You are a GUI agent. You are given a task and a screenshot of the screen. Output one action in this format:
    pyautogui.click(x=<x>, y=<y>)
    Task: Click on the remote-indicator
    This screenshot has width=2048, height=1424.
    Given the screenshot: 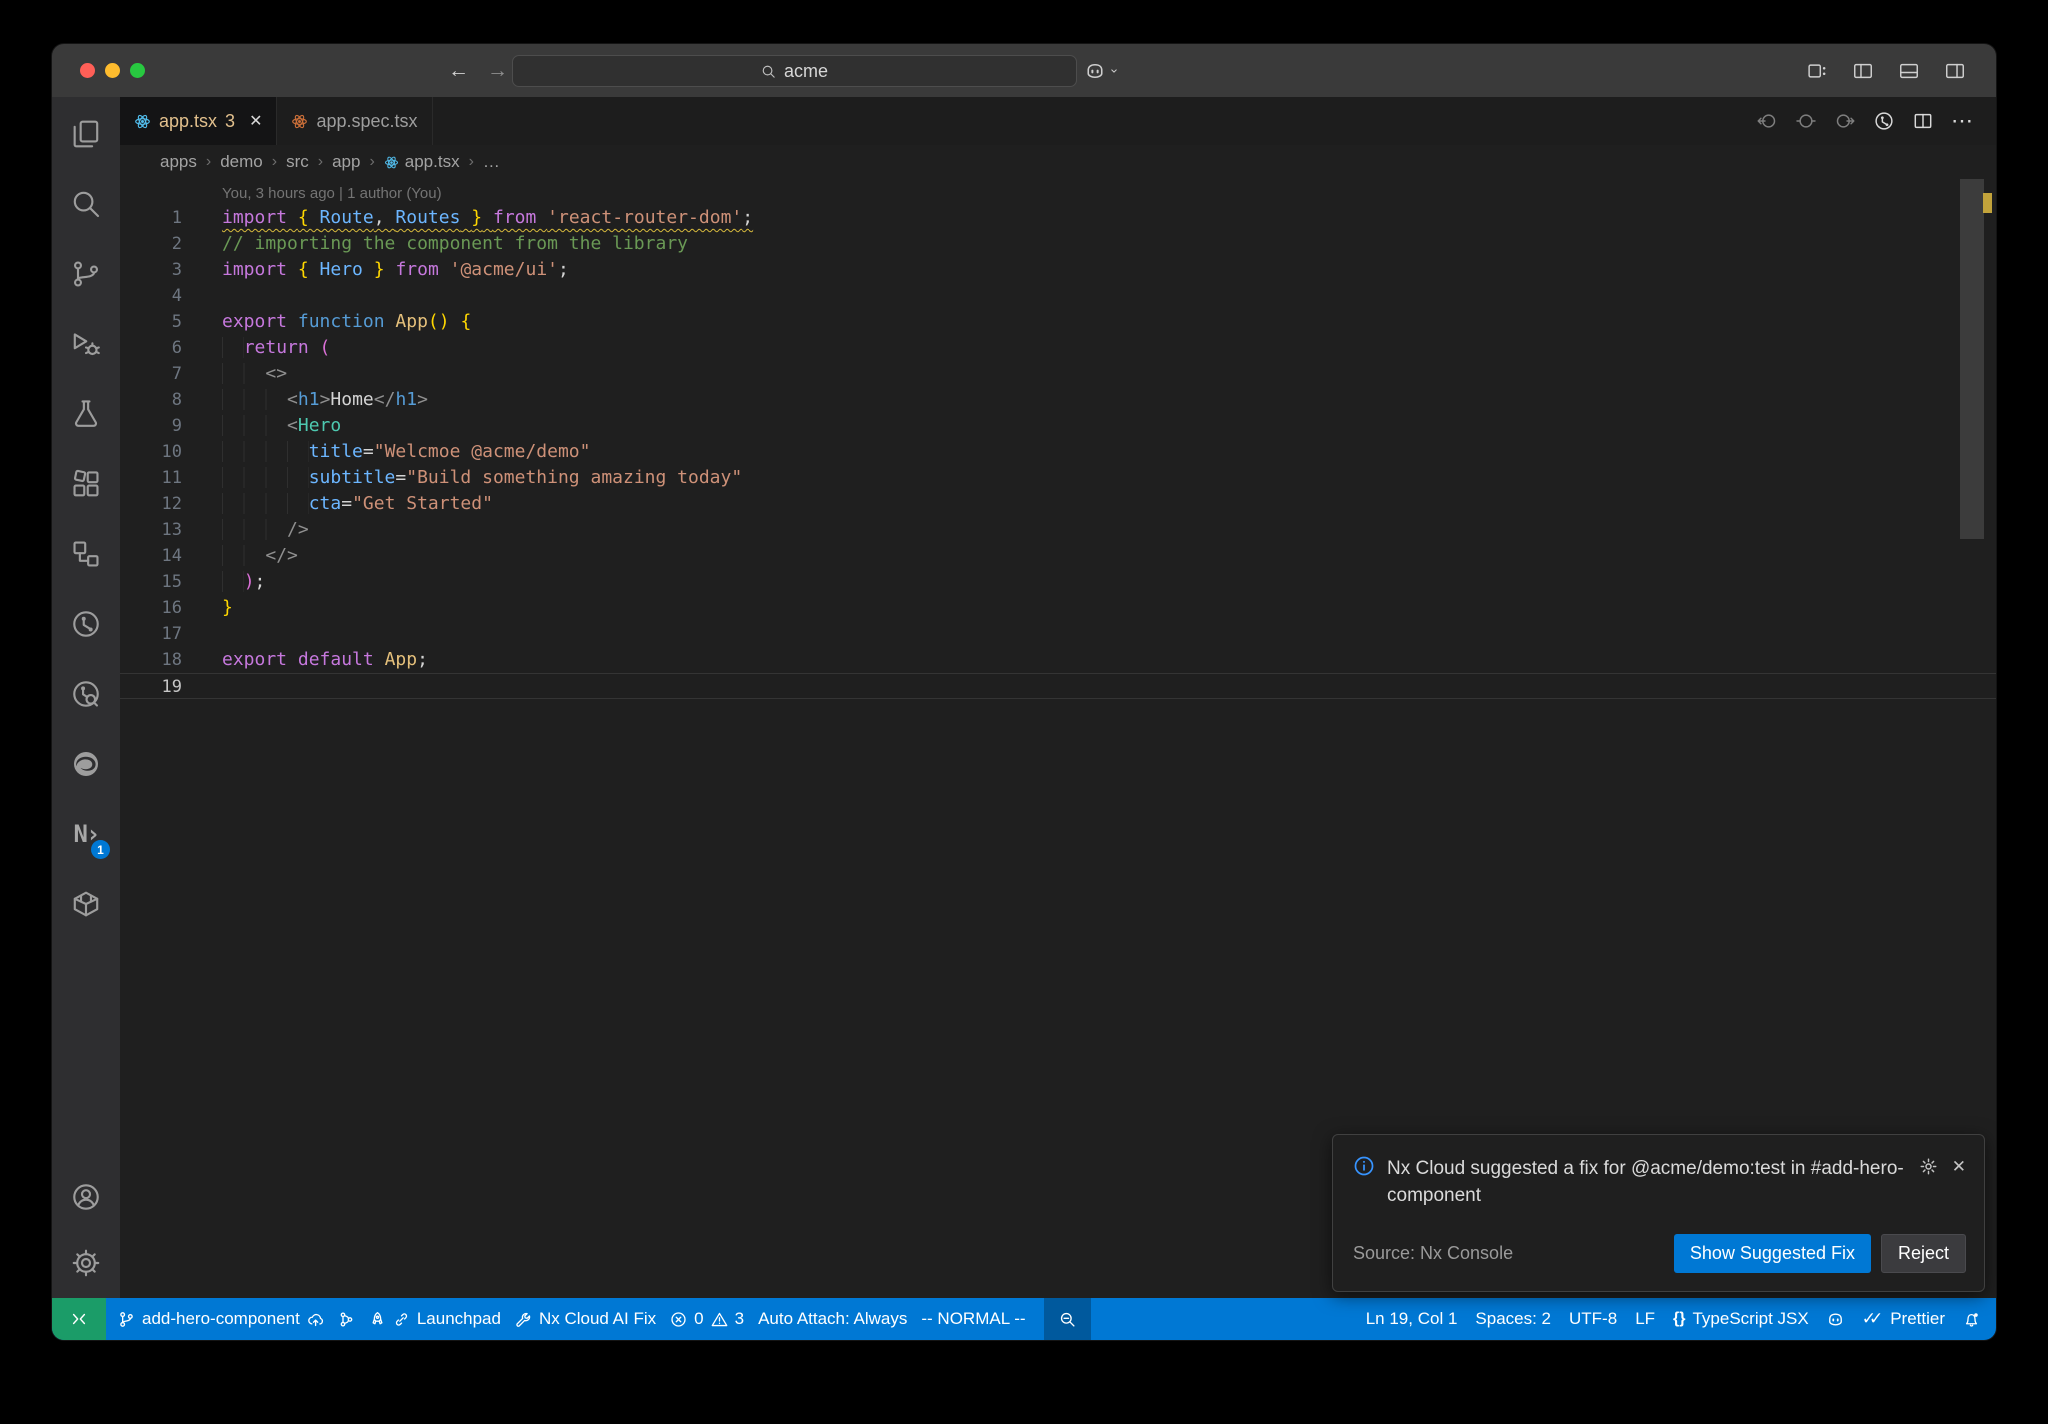 What is the action you would take?
    pyautogui.click(x=79, y=1319)
    